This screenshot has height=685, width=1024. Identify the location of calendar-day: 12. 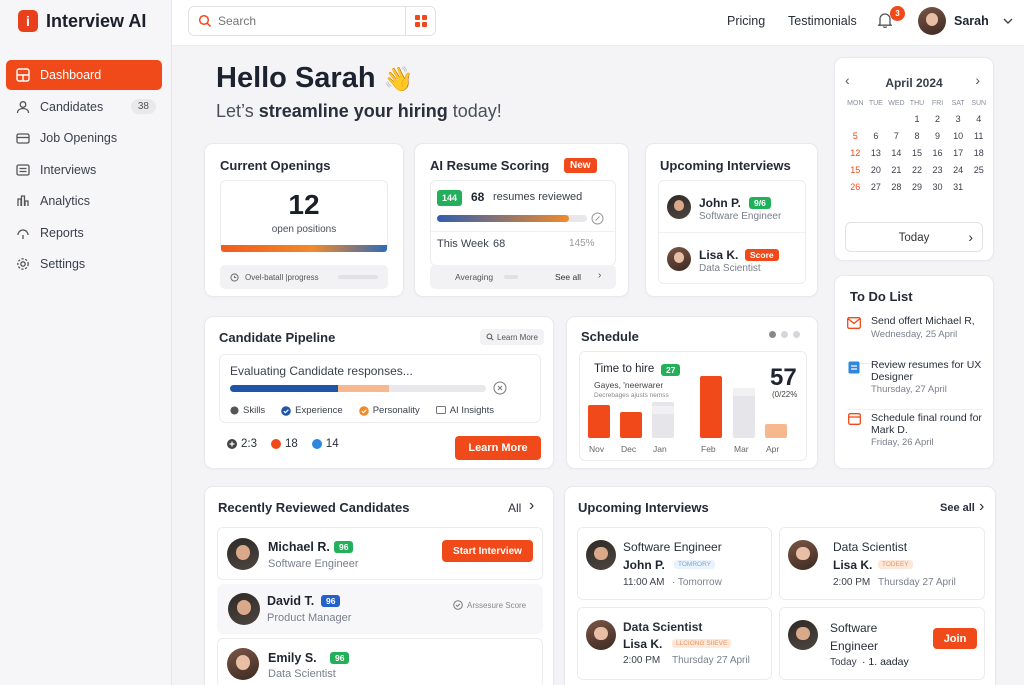
(855, 153).